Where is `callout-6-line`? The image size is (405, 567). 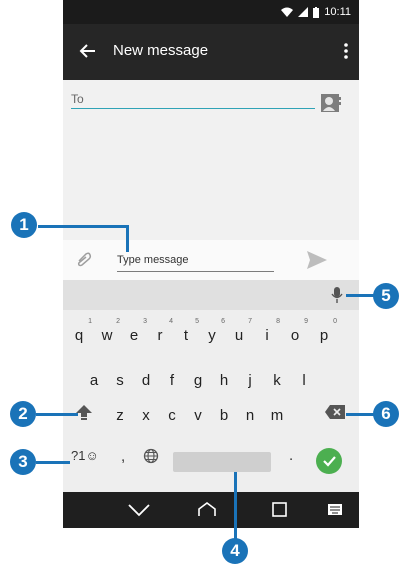
callout-6-line is located at coordinates (361, 414).